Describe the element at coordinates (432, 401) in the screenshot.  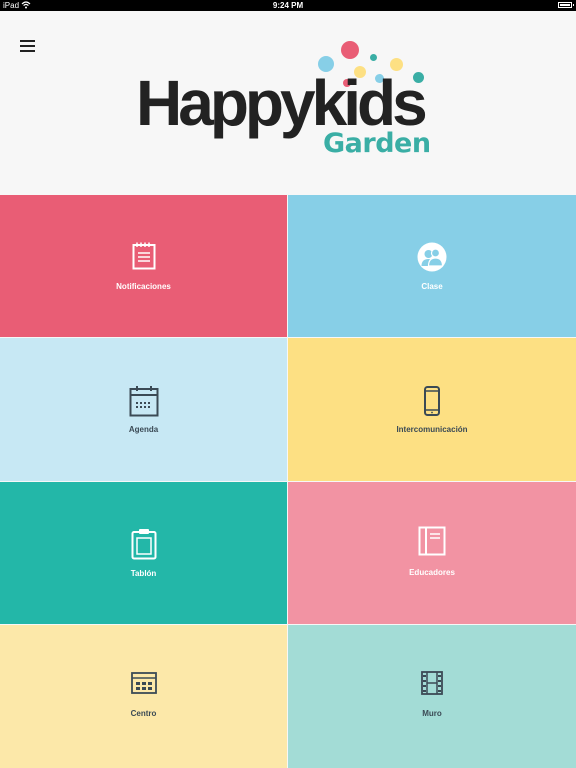
I see `phone-icon` at that location.